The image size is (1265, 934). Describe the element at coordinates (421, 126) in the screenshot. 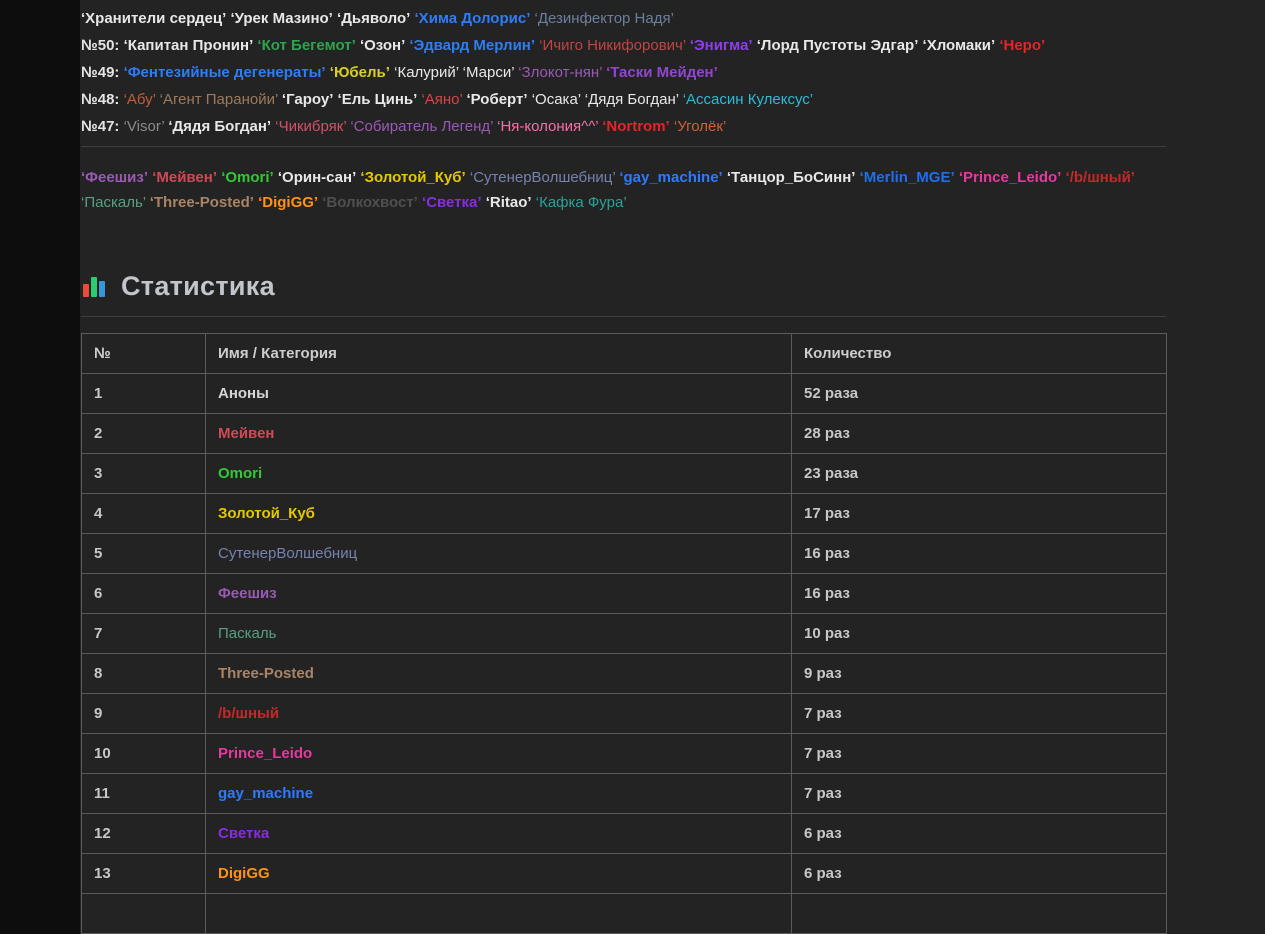

I see `character-name: ‘Собиратель Легенд’` at that location.